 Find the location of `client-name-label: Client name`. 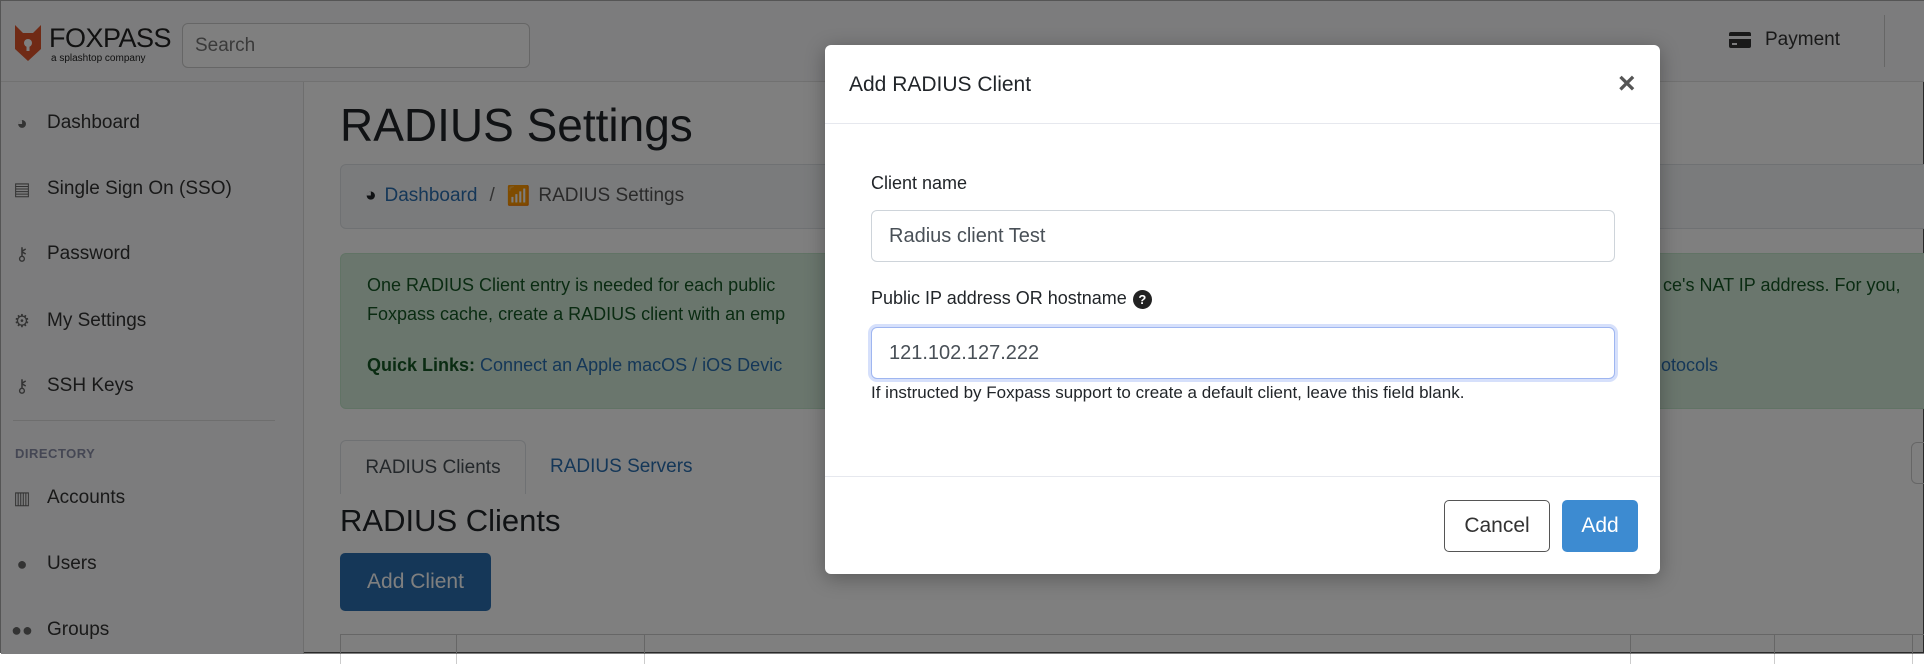

client-name-label: Client name is located at coordinates (919, 183).